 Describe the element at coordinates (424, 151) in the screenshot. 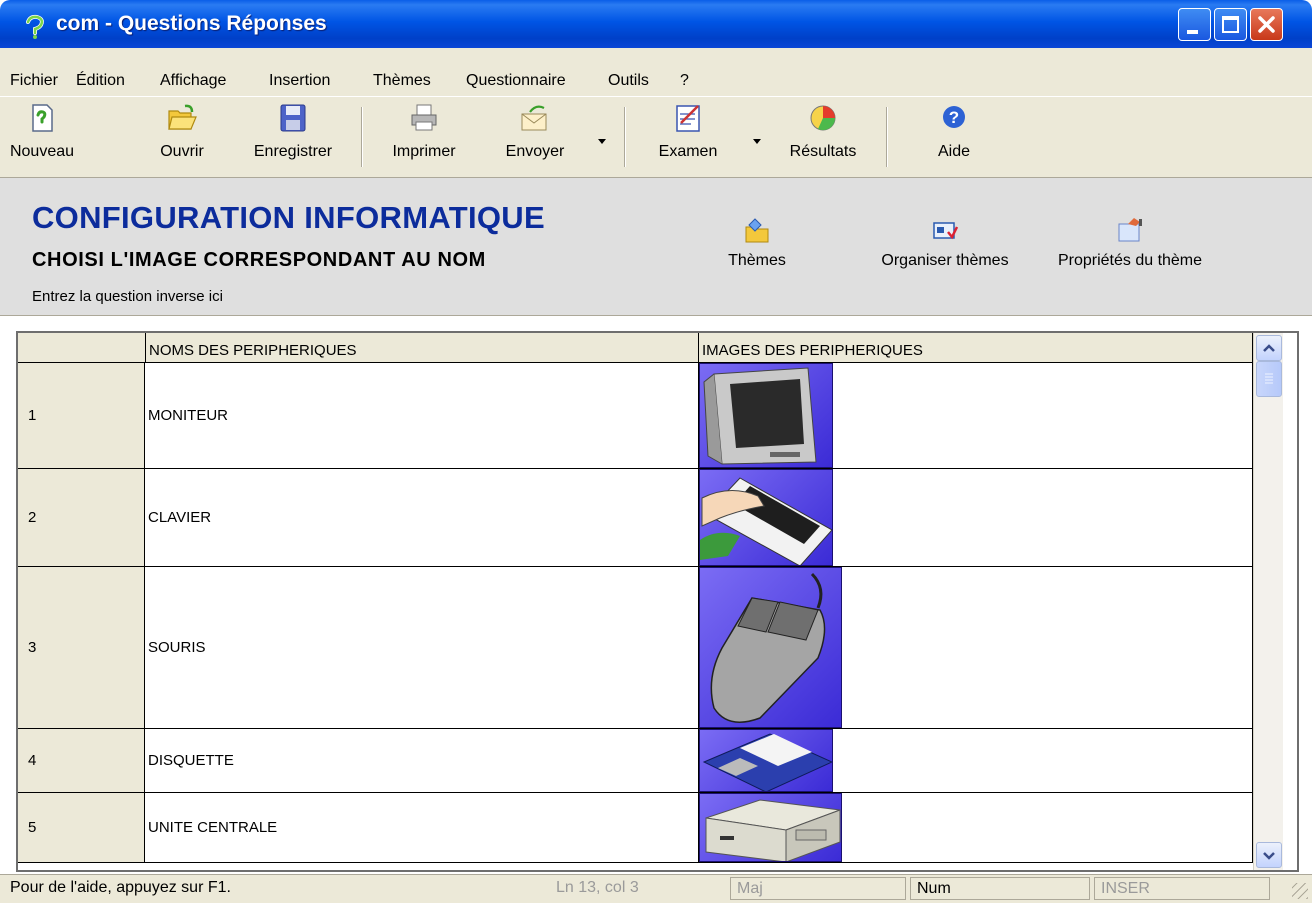

I see `imprimer-label: Imprimer` at that location.